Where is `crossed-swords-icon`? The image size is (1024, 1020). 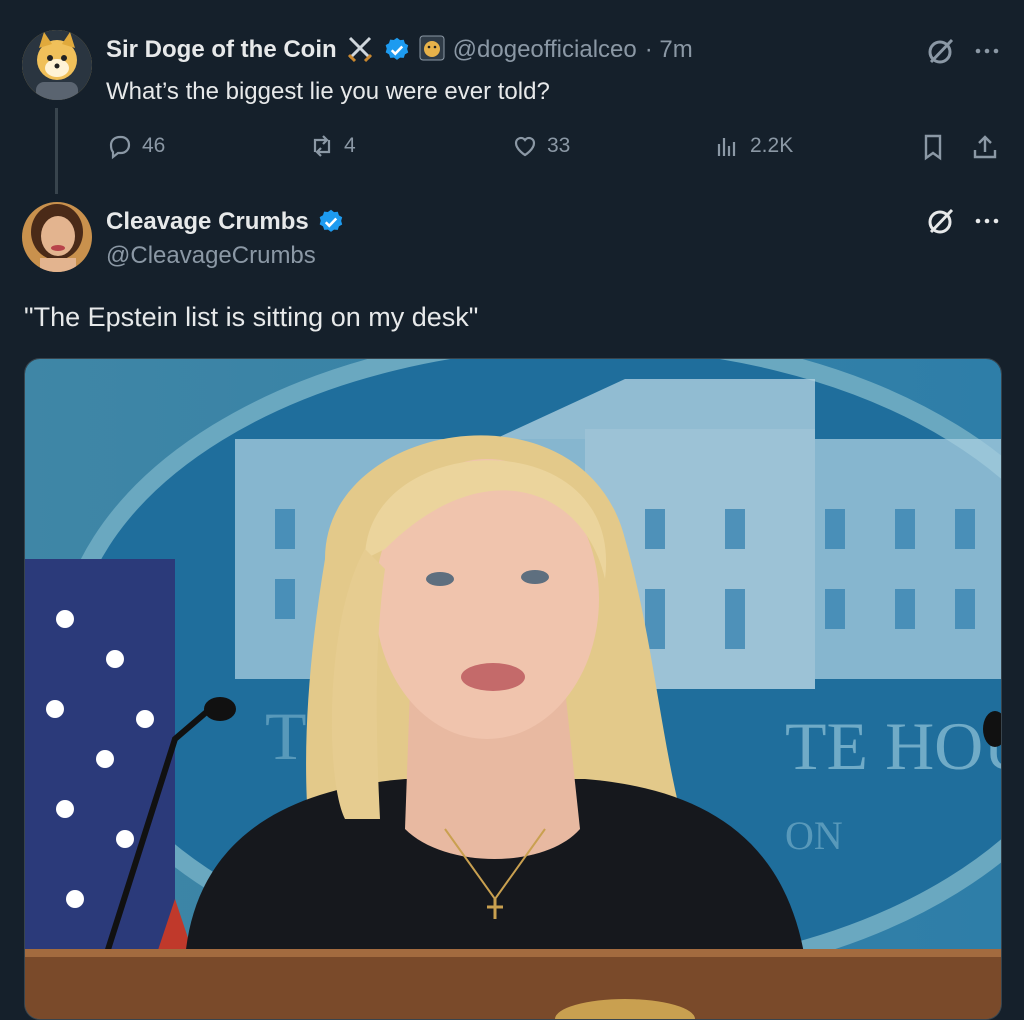
crossed-swords-icon is located at coordinates (360, 50).